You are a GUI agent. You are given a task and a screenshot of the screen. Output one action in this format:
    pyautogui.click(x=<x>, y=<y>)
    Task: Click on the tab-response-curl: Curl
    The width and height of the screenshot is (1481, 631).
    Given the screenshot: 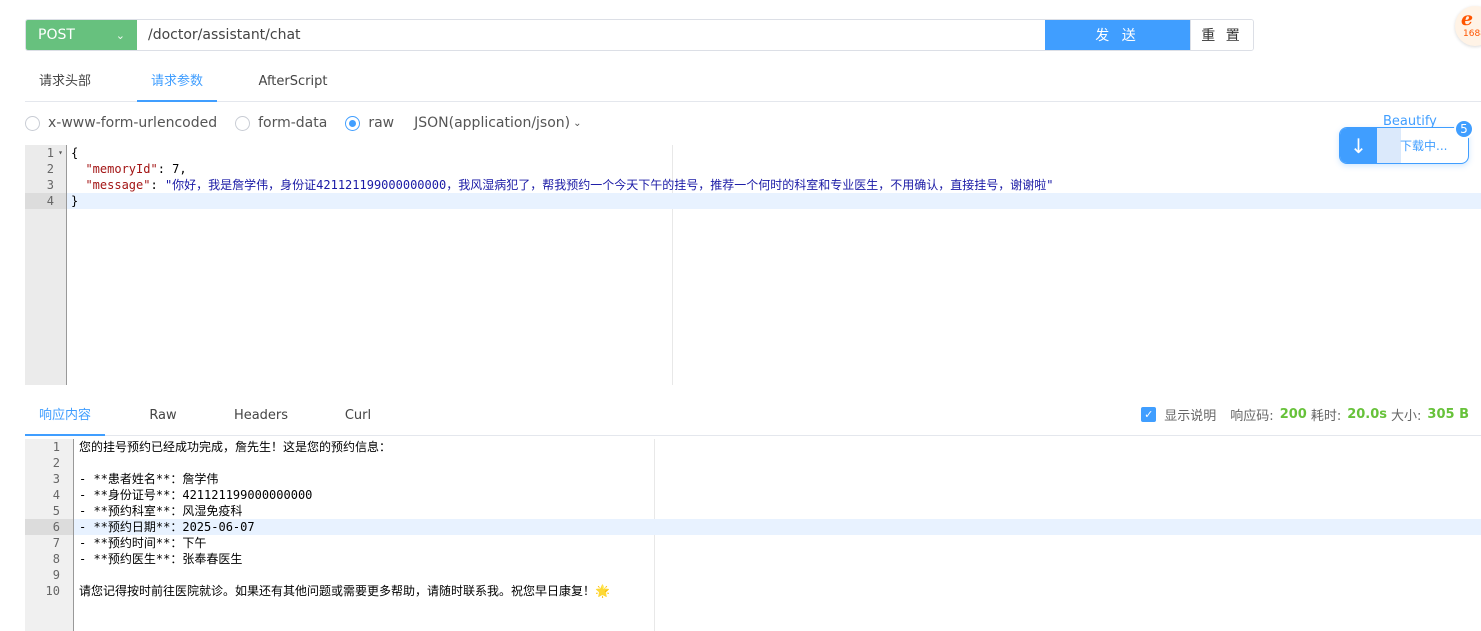 What is the action you would take?
    pyautogui.click(x=358, y=416)
    